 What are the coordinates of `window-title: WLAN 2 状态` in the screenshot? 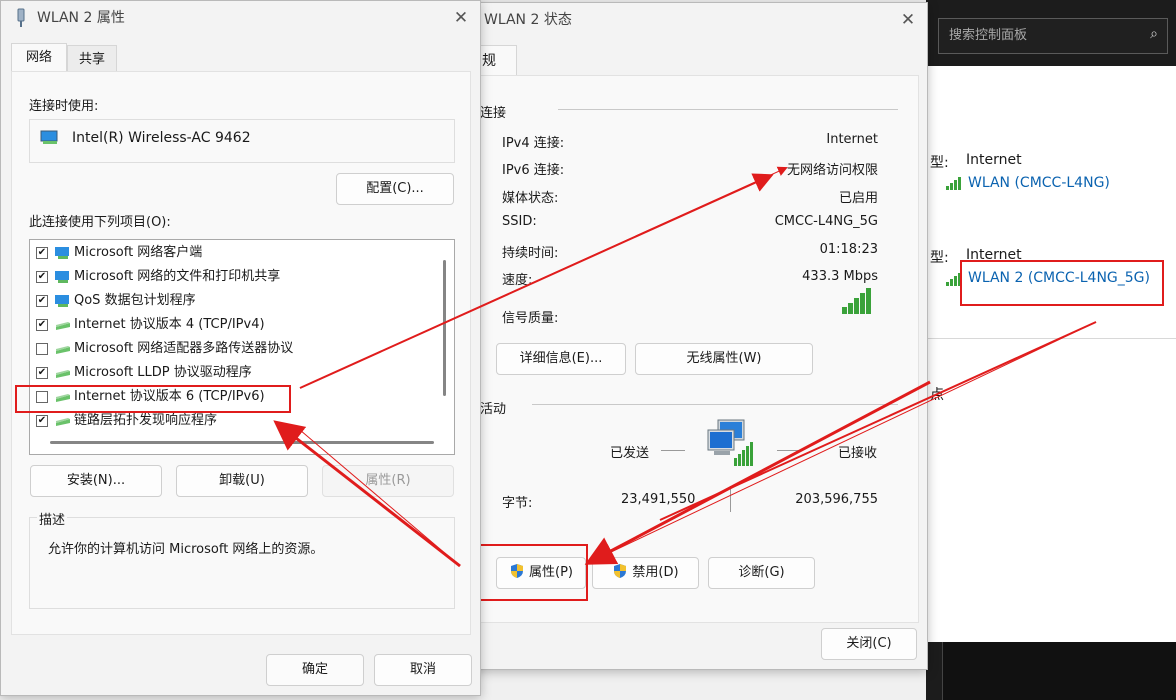 It's located at (528, 20).